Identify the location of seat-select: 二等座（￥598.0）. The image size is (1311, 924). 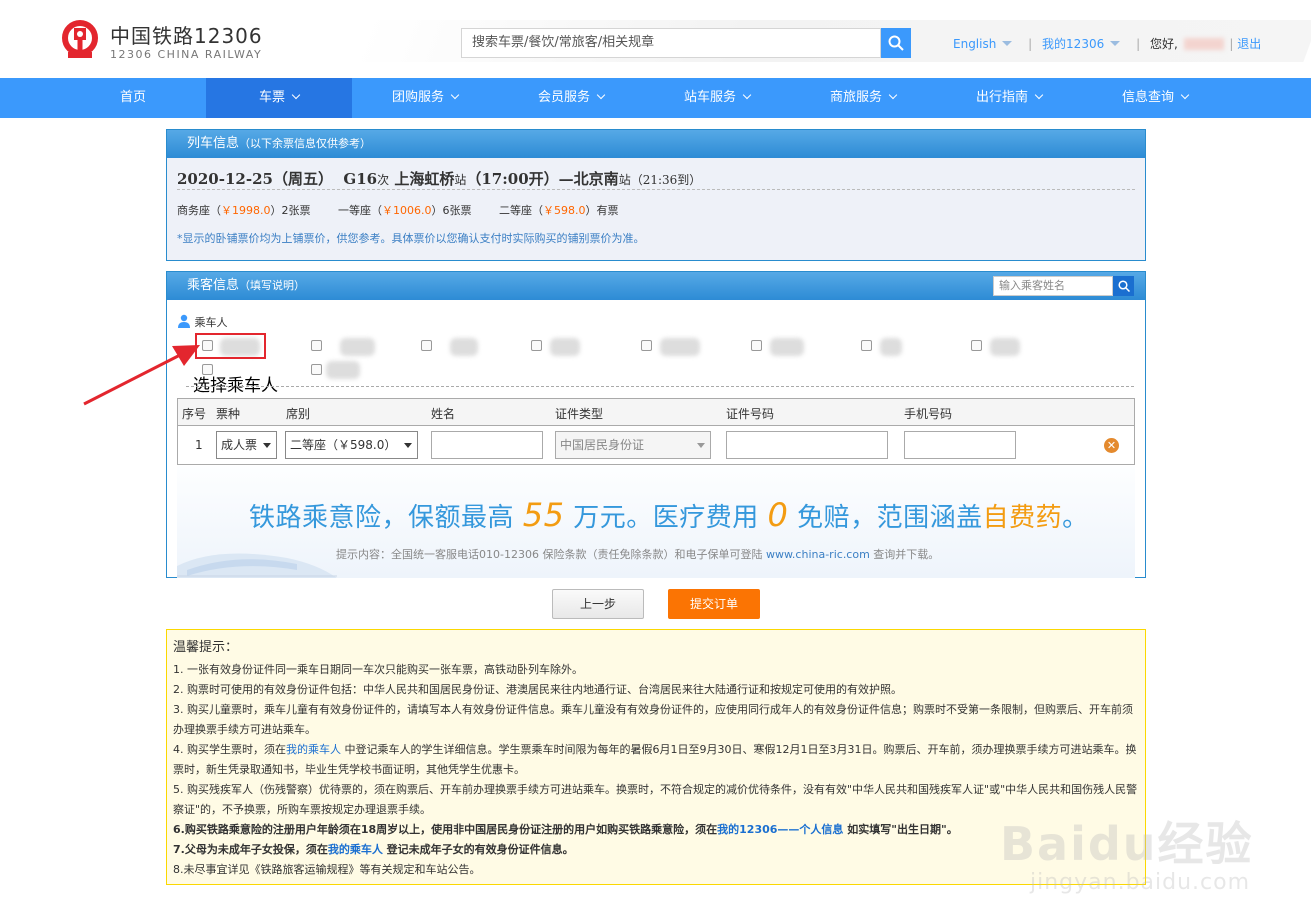
(351, 445).